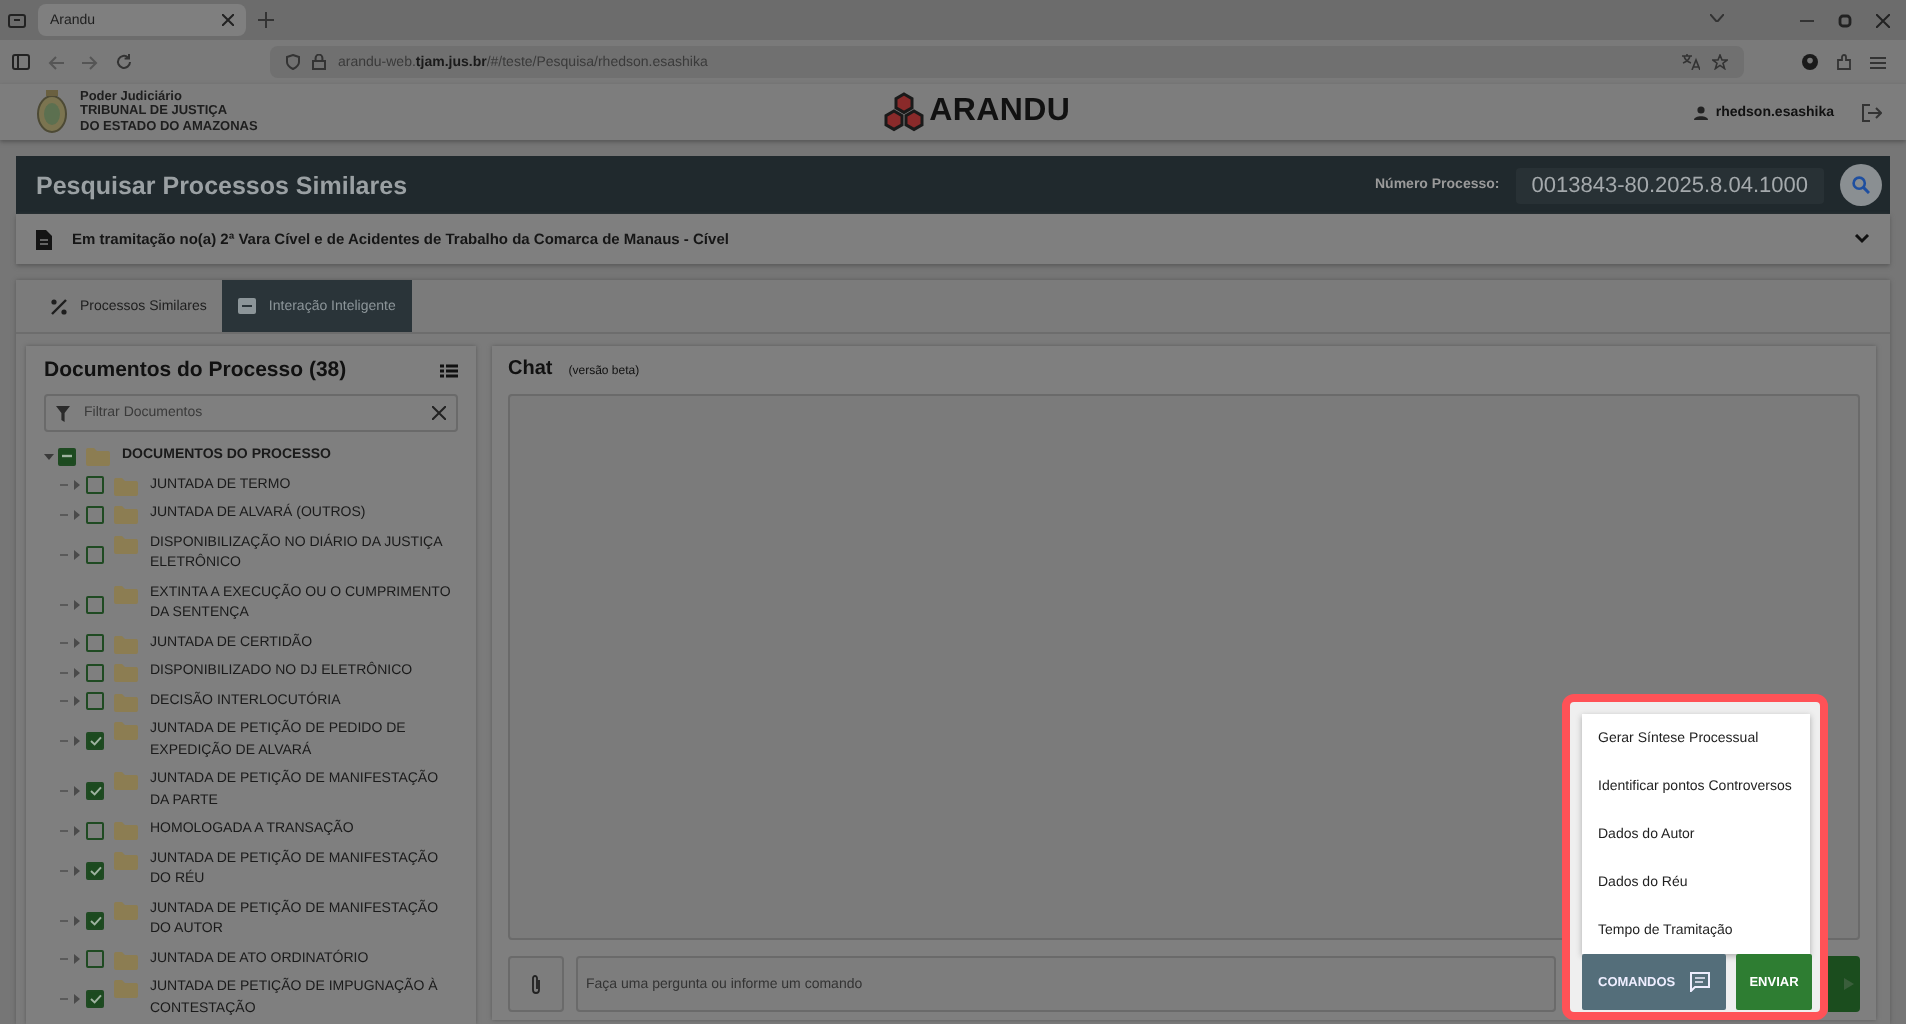 The height and width of the screenshot is (1024, 1906). I want to click on send-arrow-button, so click(1844, 984).